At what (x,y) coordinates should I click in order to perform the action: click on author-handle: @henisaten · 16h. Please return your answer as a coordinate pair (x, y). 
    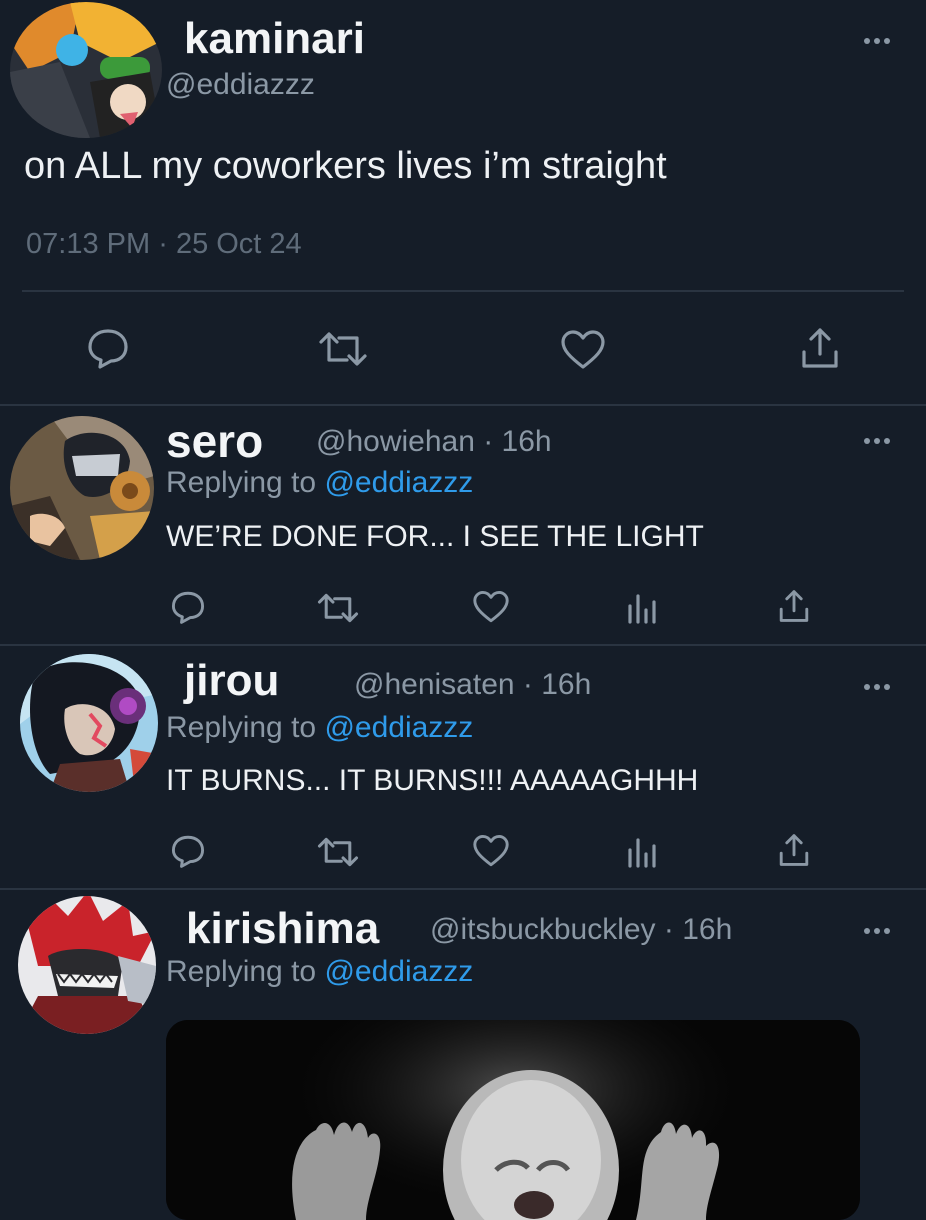
    Looking at the image, I should click on (472, 685).